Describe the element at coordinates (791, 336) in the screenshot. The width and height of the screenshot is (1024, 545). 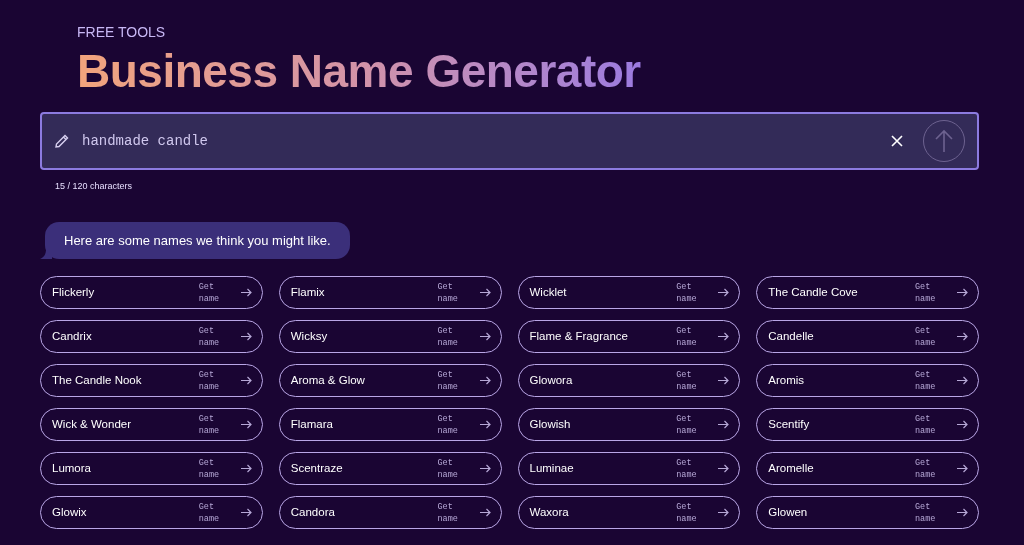
I see `business-name: Candelle` at that location.